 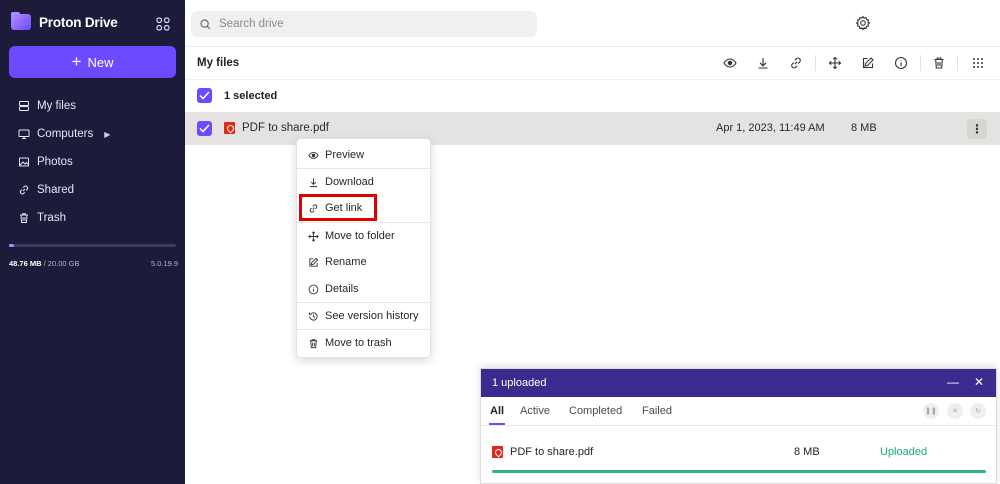 What do you see at coordinates (11, 245) in the screenshot?
I see `storage-progress-fill` at bounding box center [11, 245].